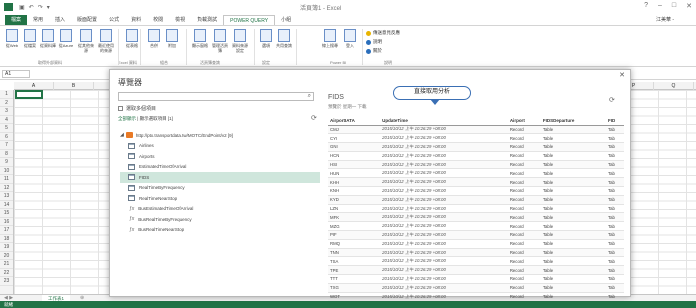 This screenshot has width=696, height=308. I want to click on ribbon-button-5: 最近使用的來源, so click(106, 41).